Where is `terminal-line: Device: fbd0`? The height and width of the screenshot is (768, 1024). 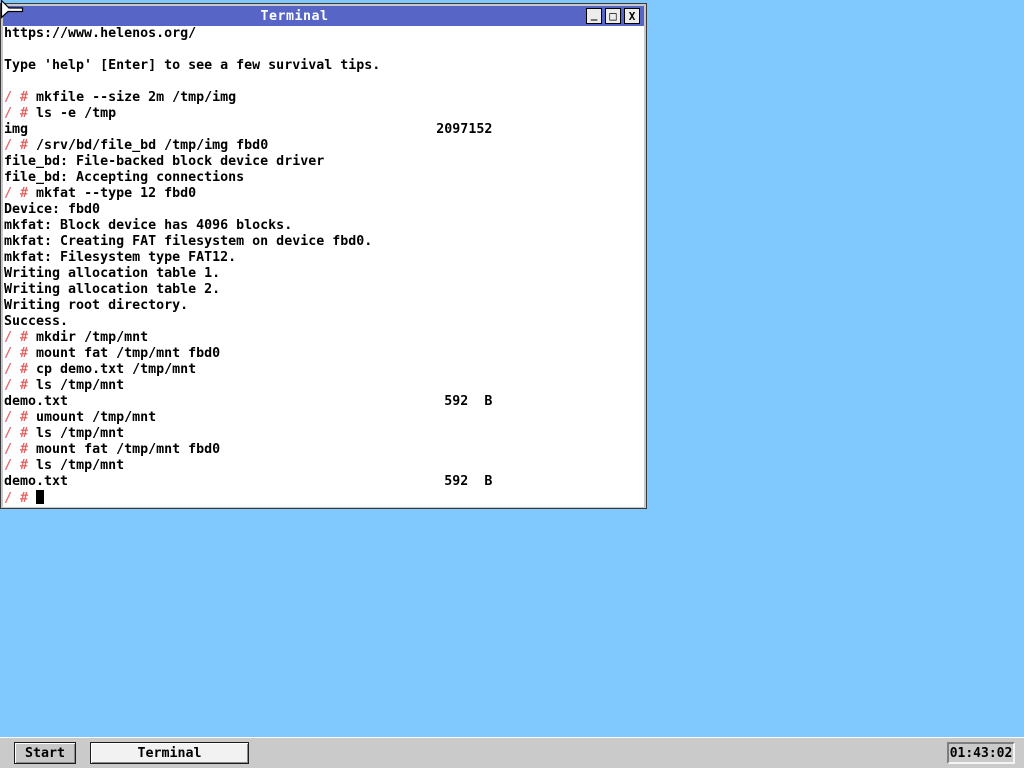 terminal-line: Device: fbd0 is located at coordinates (324, 210).